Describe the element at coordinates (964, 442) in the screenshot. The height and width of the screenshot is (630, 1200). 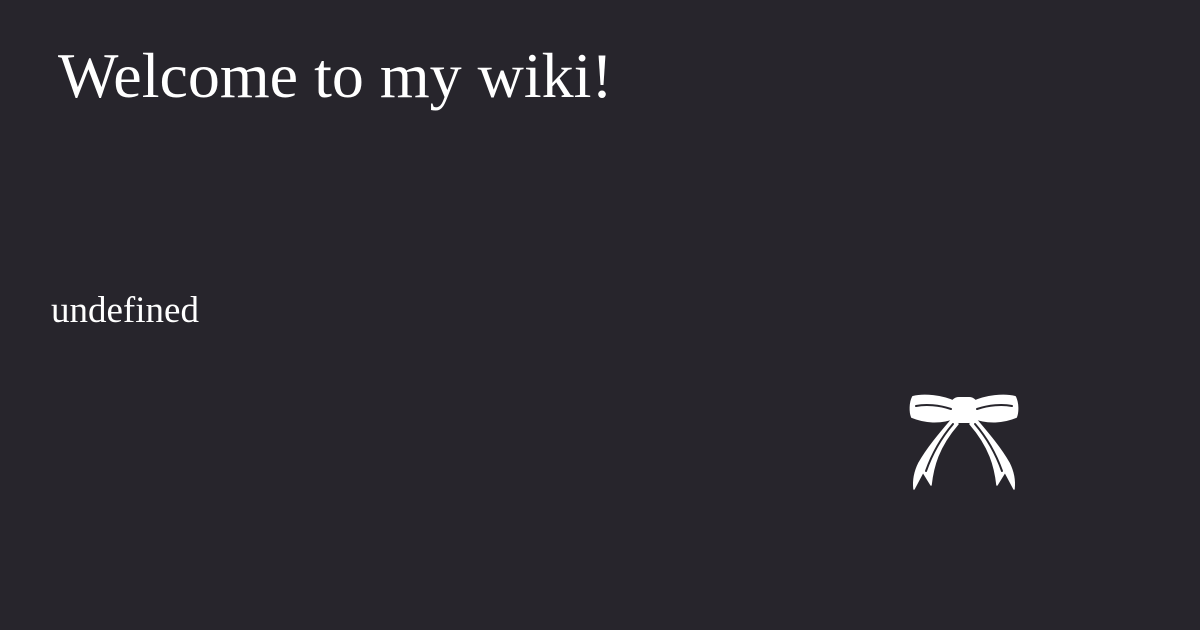
I see `bow-icon` at that location.